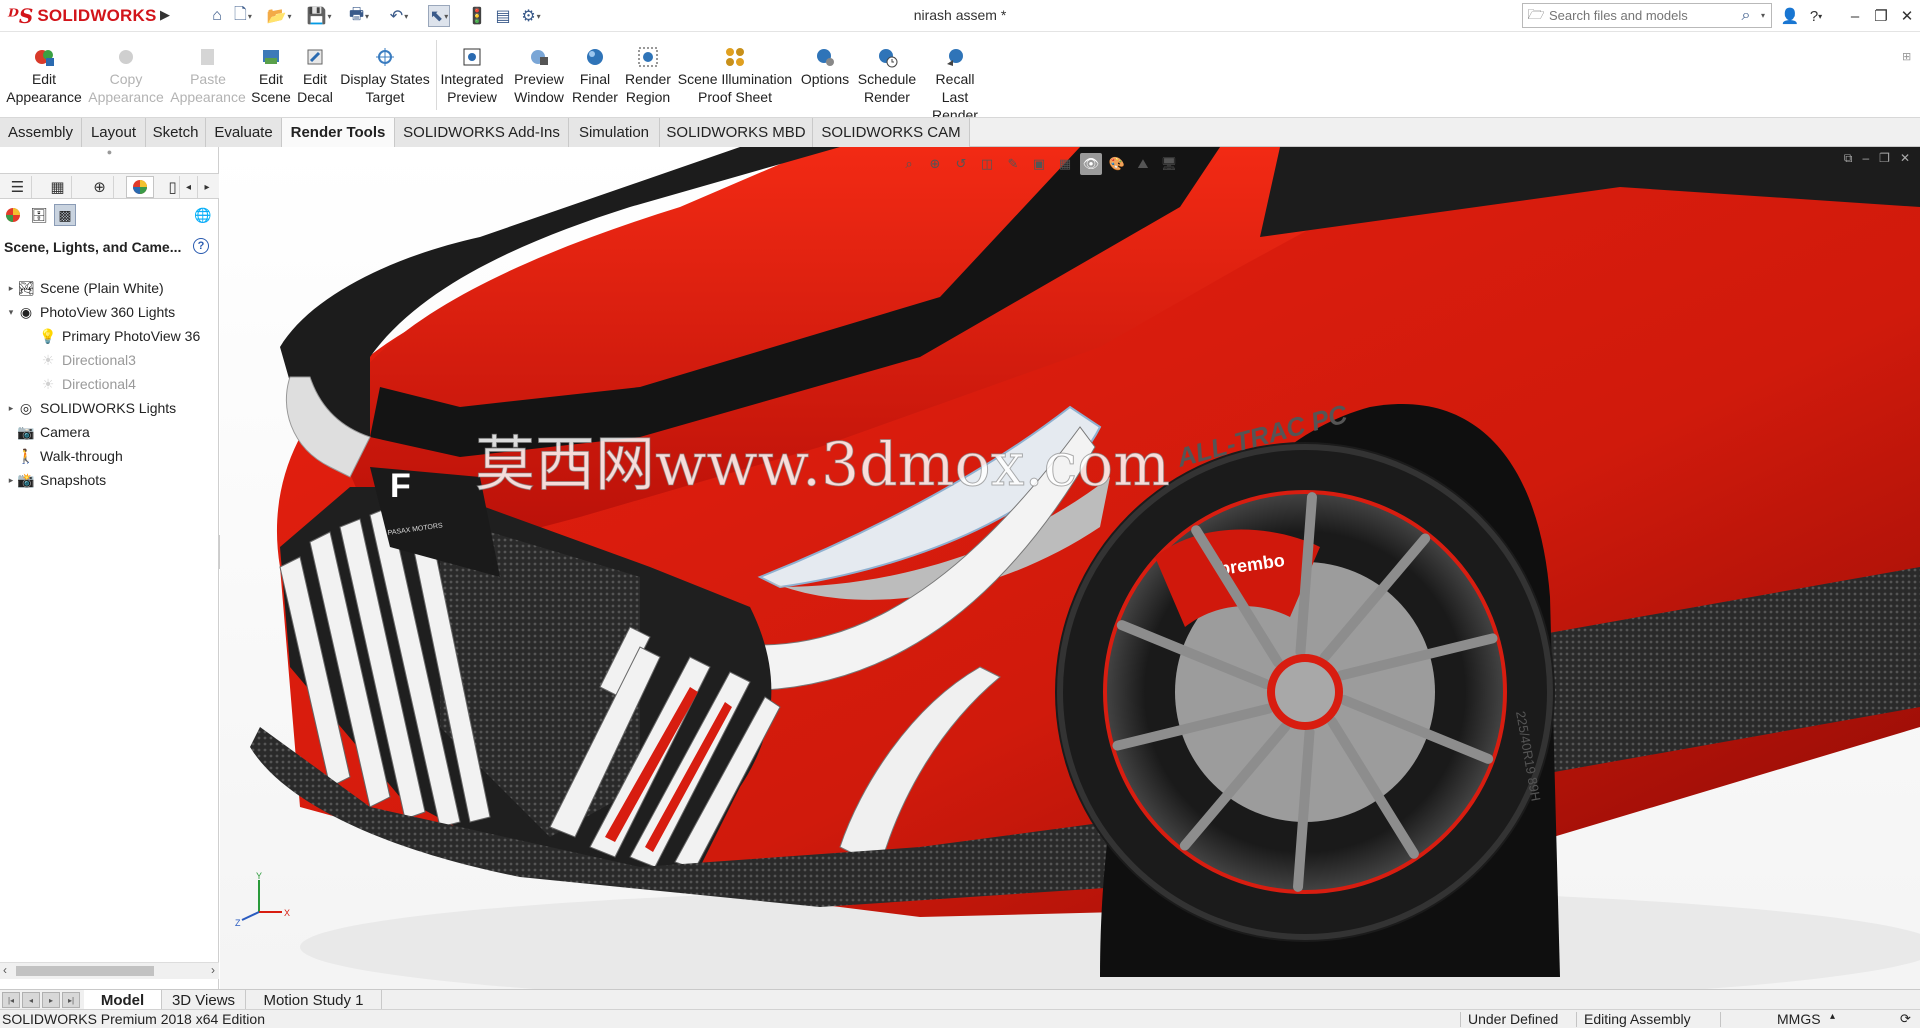 This screenshot has width=1920, height=1028. I want to click on help-icon: ?, so click(201, 246).